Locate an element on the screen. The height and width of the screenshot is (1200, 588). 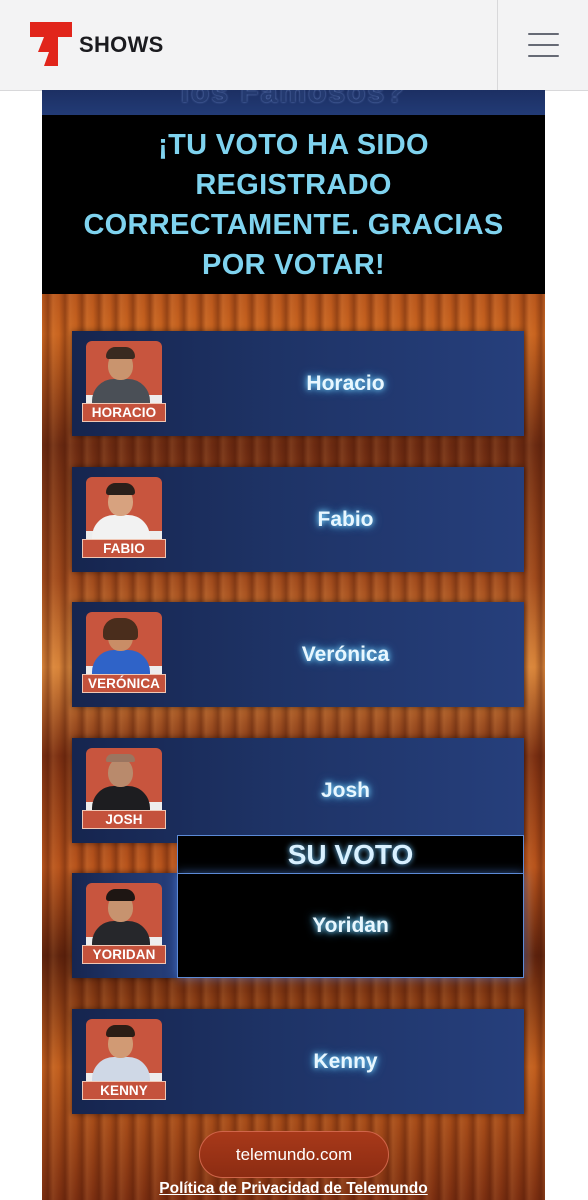
contestant-photo: HORACIO is located at coordinates (124, 381).